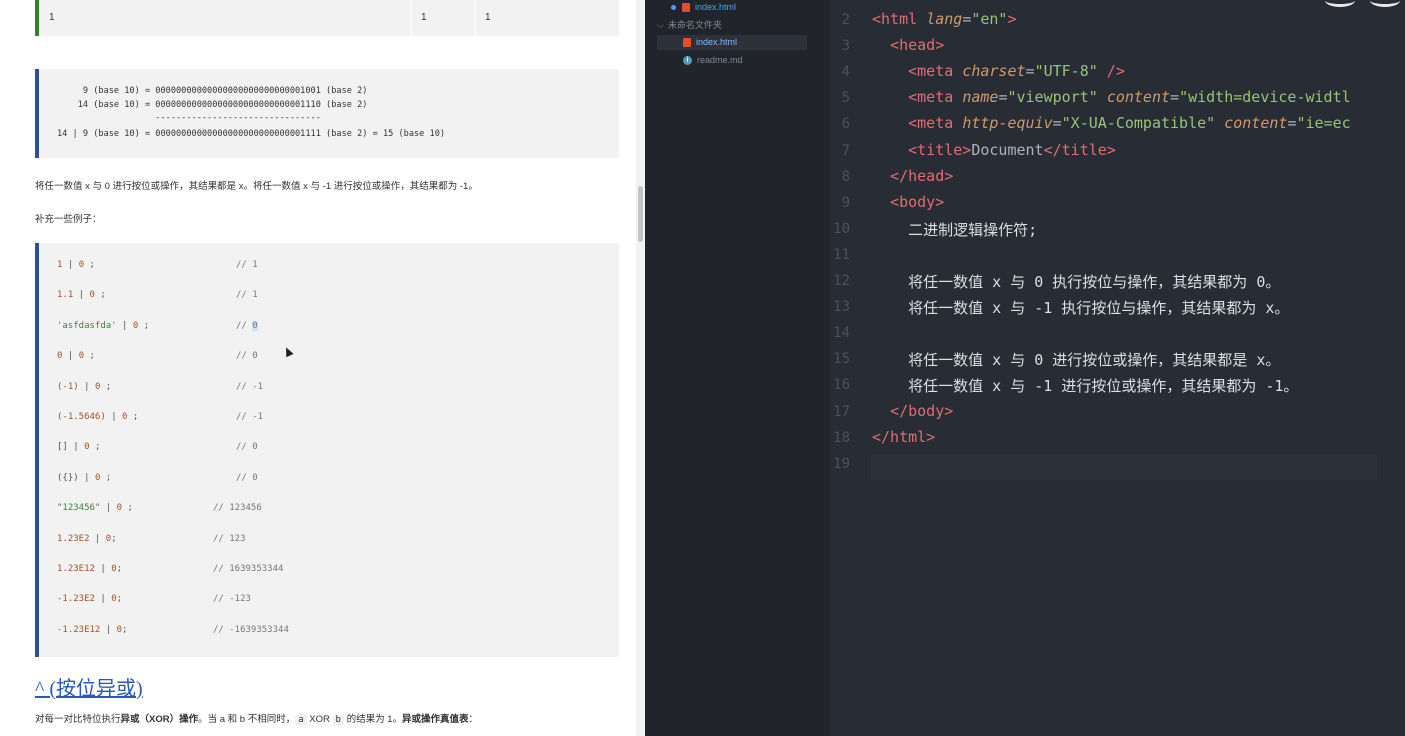  Describe the element at coordinates (922, 149) in the screenshot. I see `code-token: <title>` at that location.